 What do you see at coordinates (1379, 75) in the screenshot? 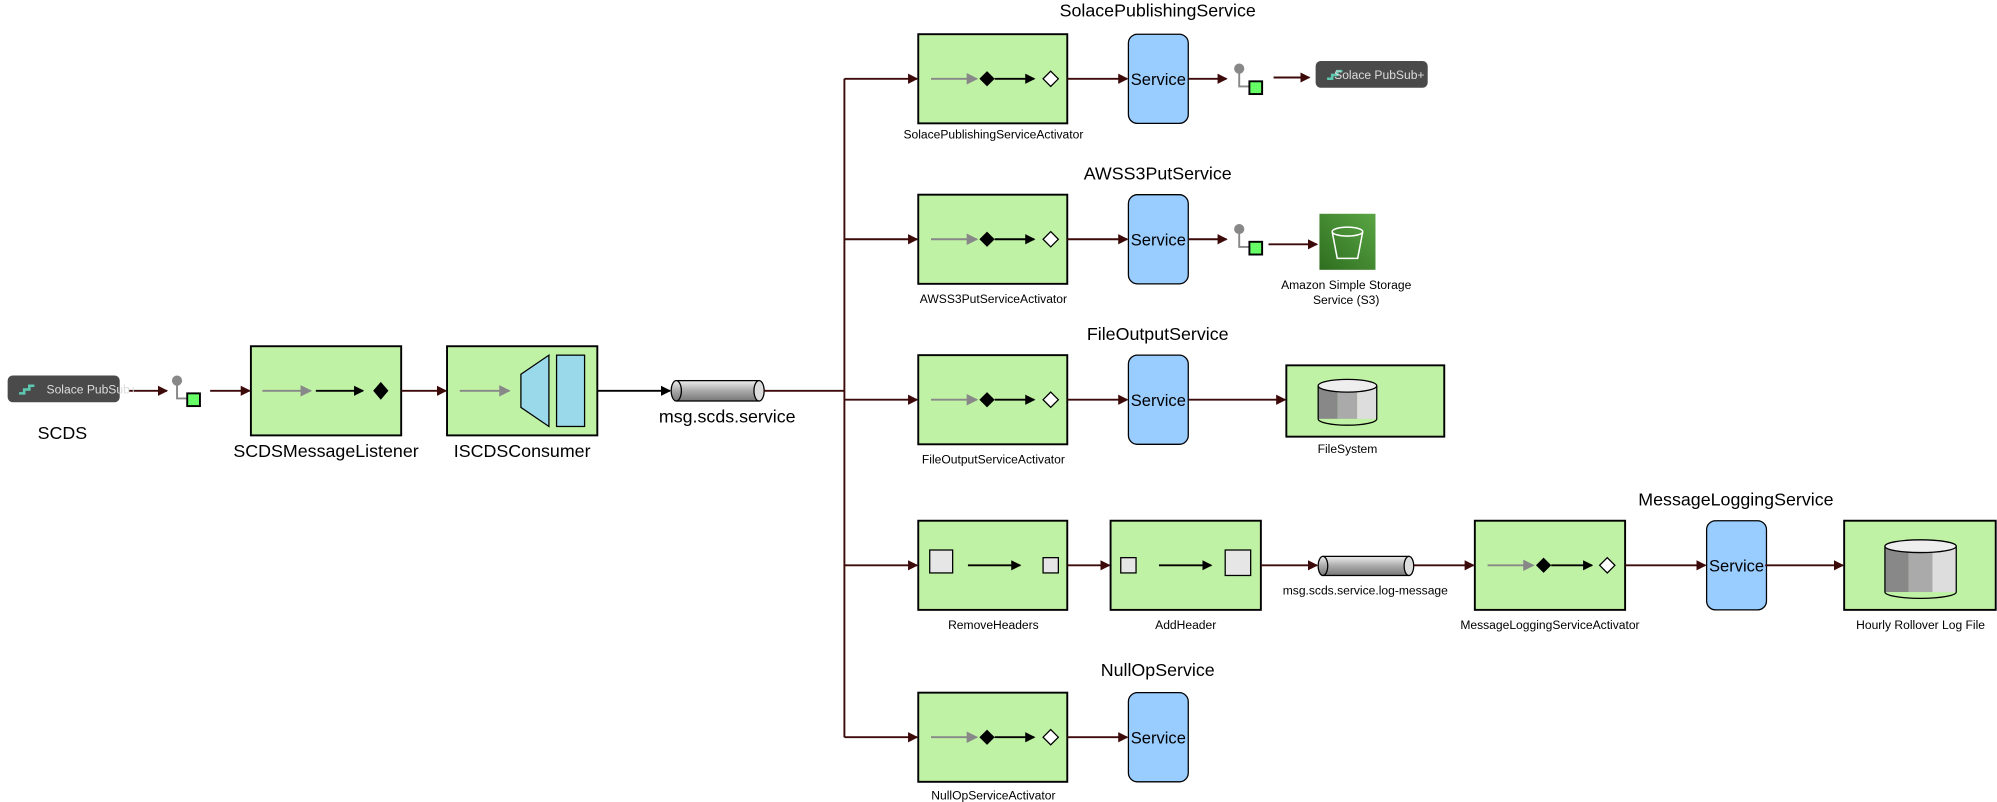
I see `target-solace-badge-text: Solace PubSub+` at bounding box center [1379, 75].